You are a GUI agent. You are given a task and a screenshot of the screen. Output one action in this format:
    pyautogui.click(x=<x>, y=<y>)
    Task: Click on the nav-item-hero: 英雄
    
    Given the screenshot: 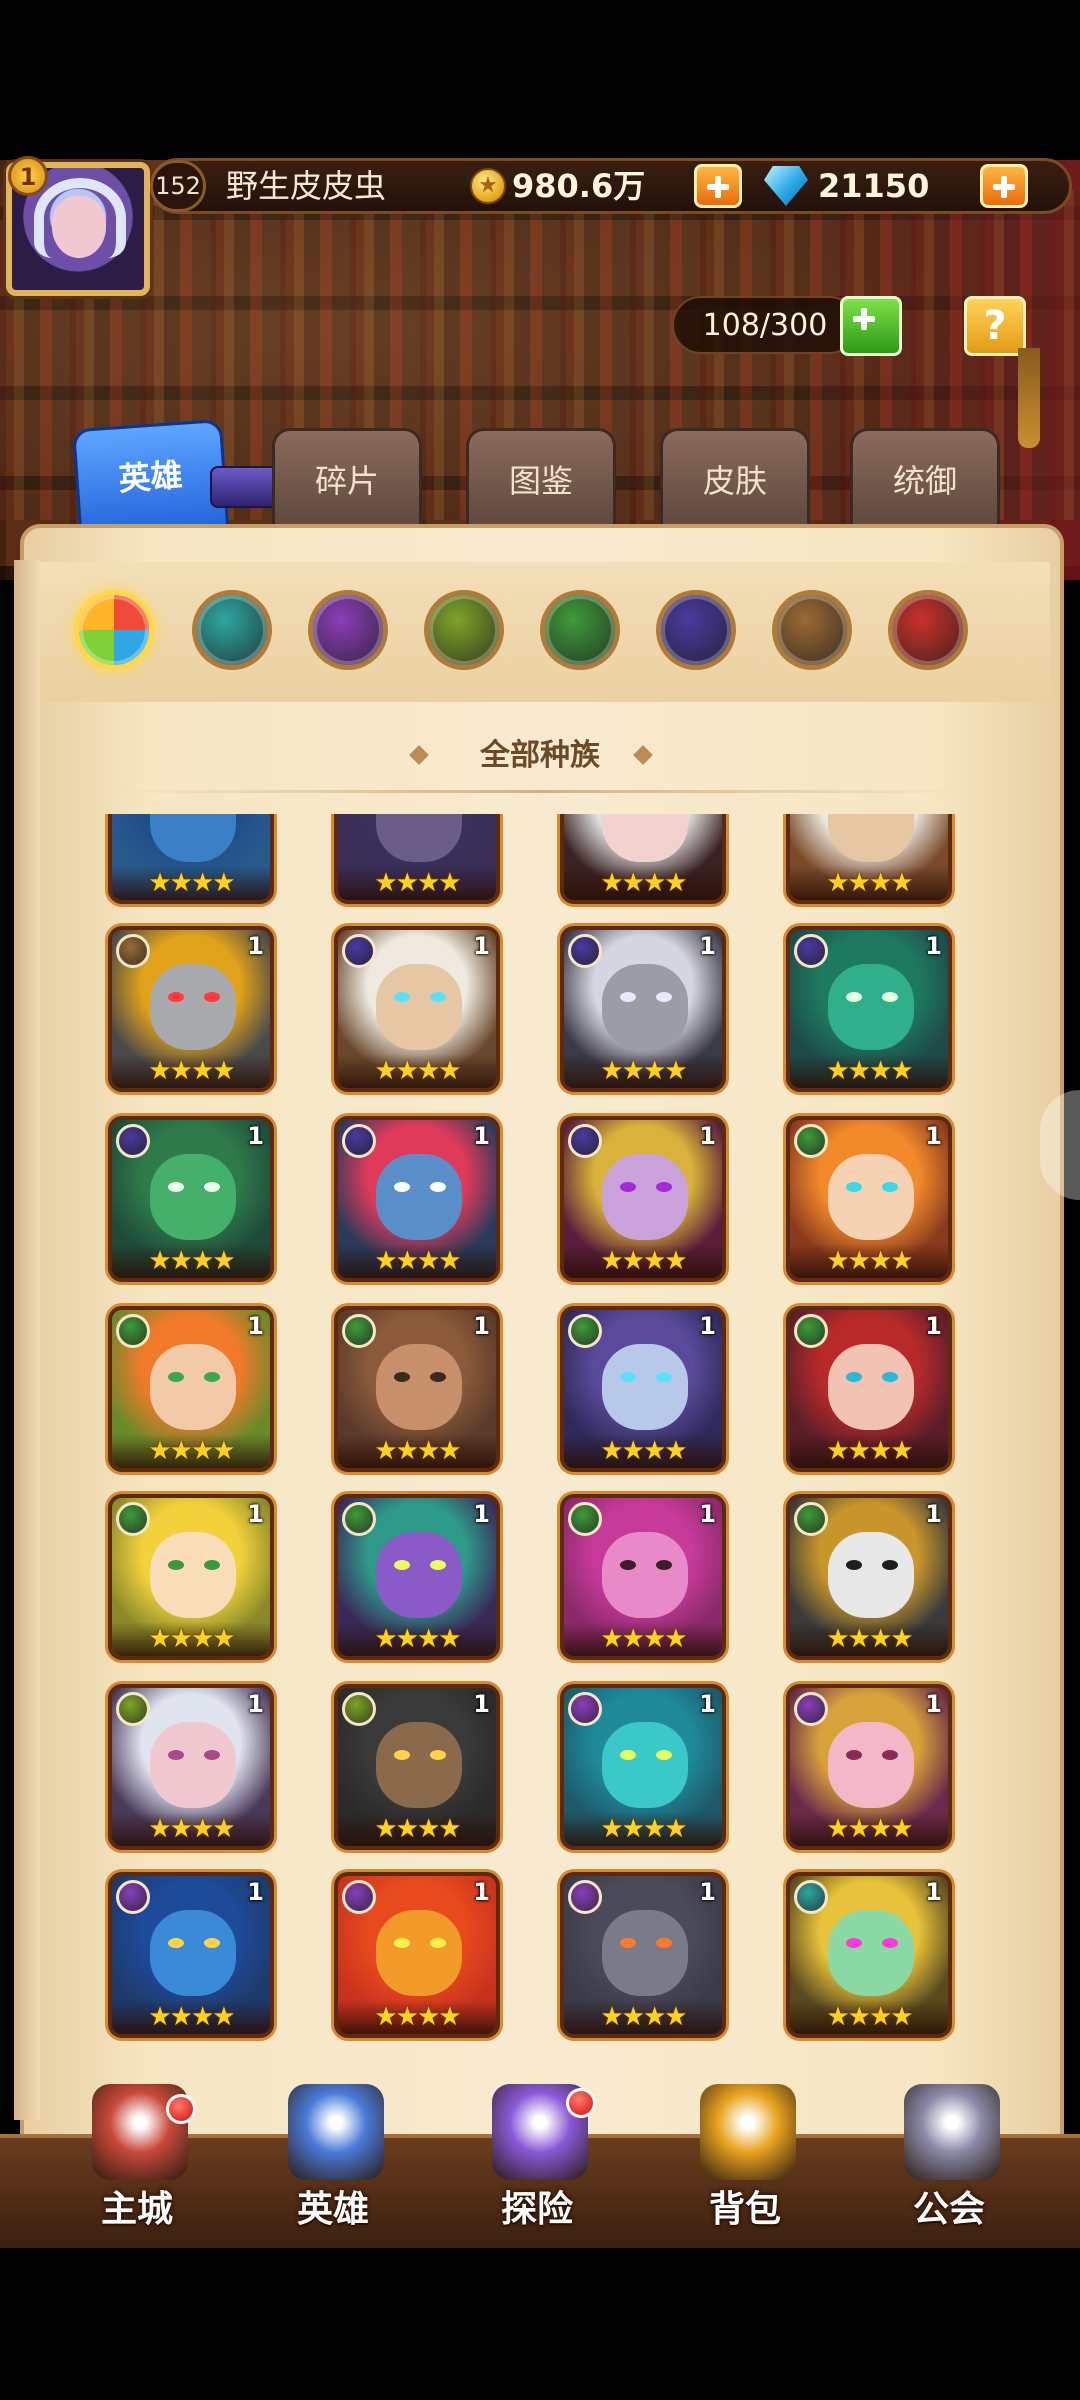 What is the action you would take?
    pyautogui.click(x=333, y=2164)
    